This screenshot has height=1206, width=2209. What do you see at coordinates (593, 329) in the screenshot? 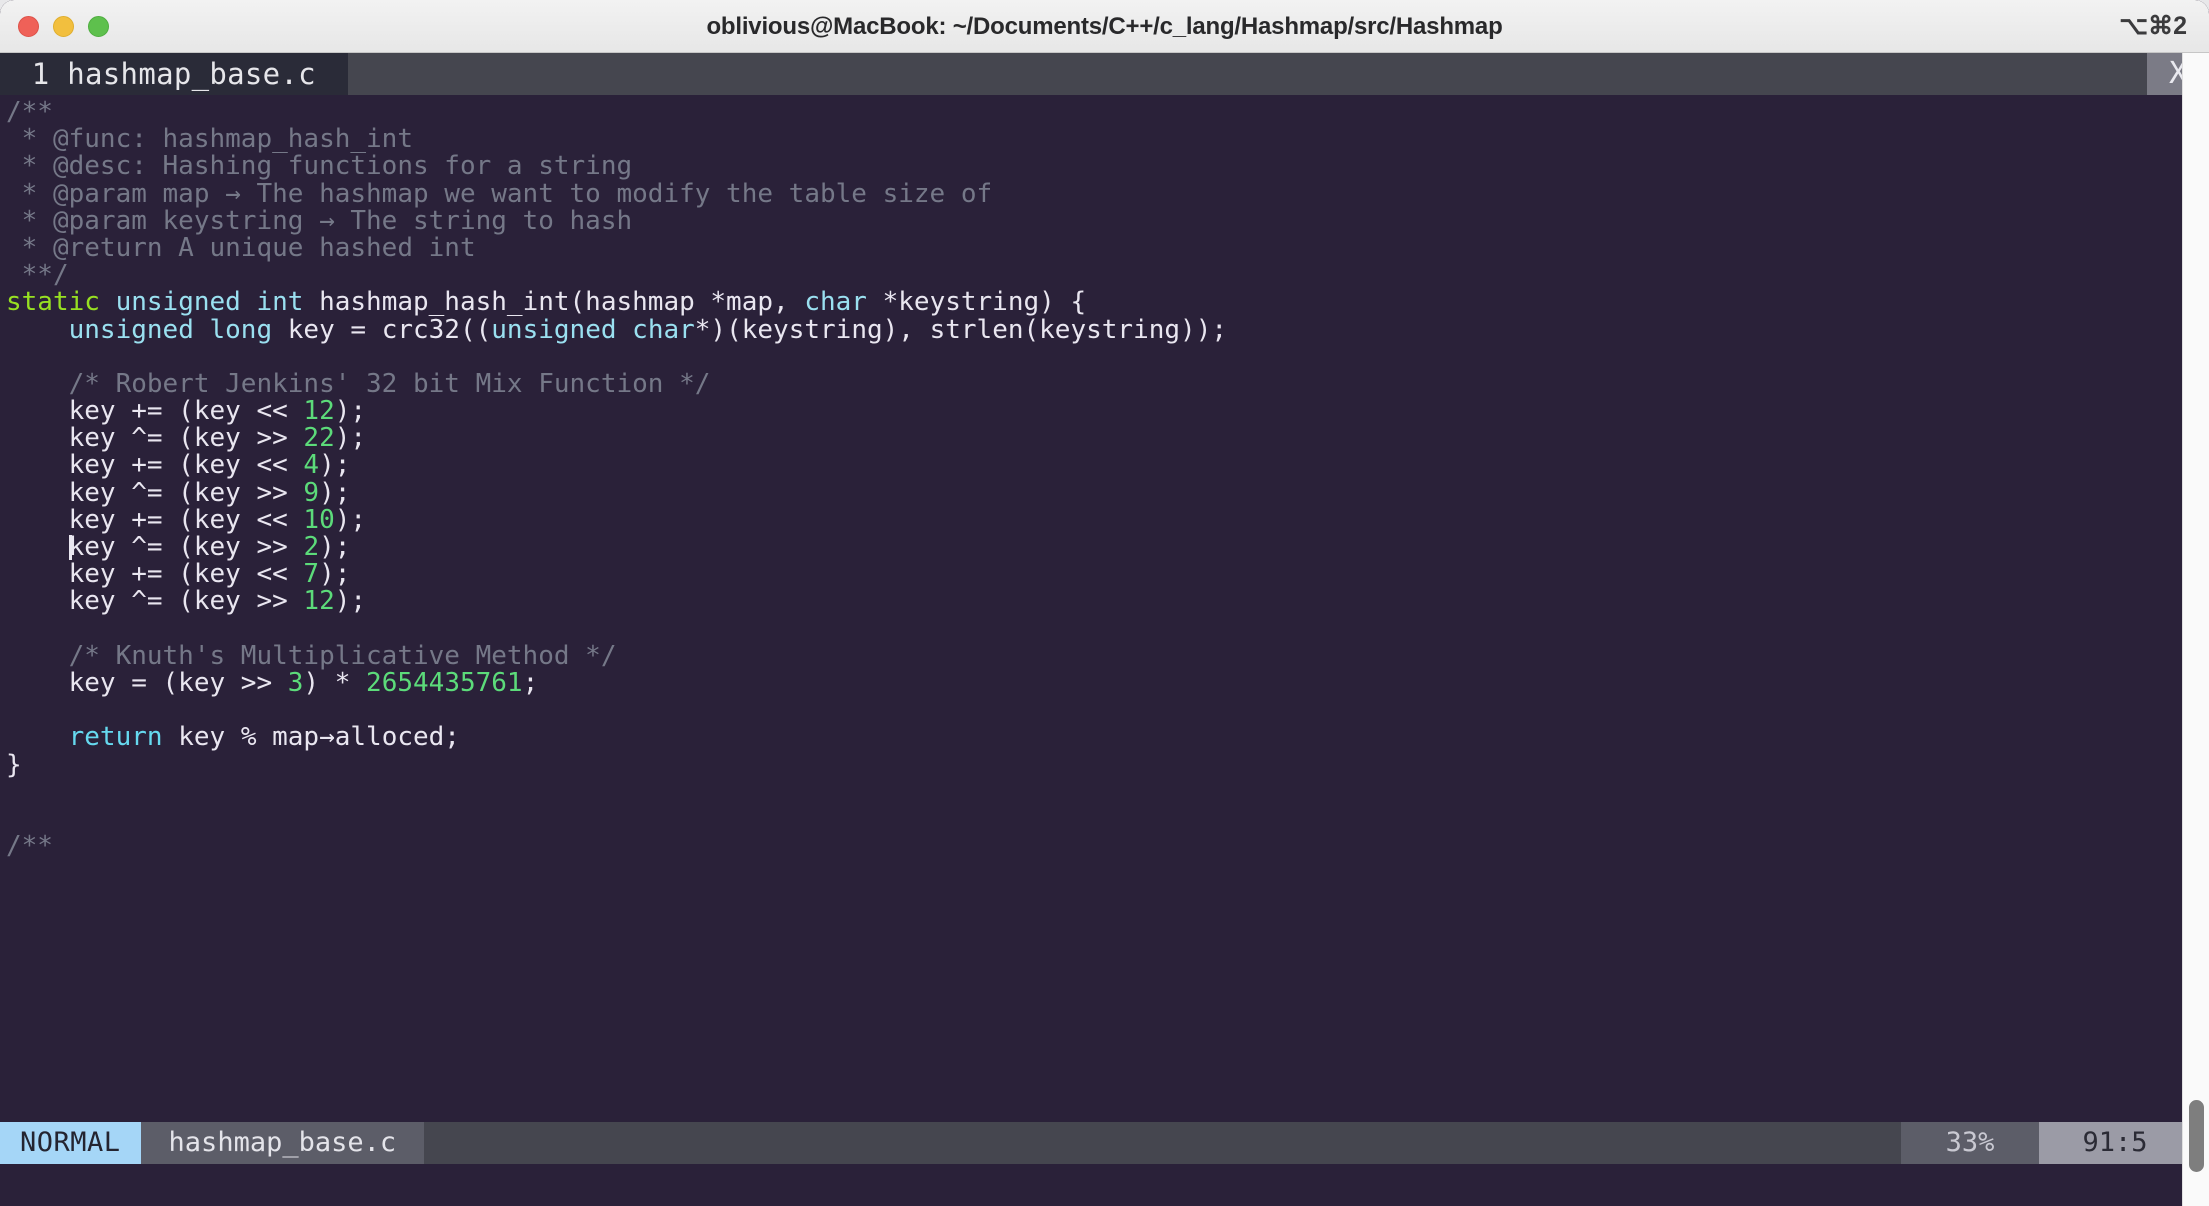
I see `code-token: unsigned char` at bounding box center [593, 329].